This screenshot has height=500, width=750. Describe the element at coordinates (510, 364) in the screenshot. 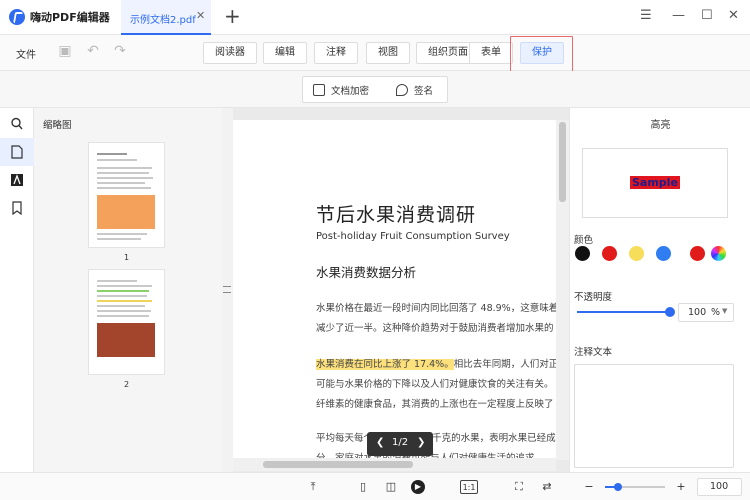

I see `paragraph-text: 相比去年同期，人们对正在` at that location.